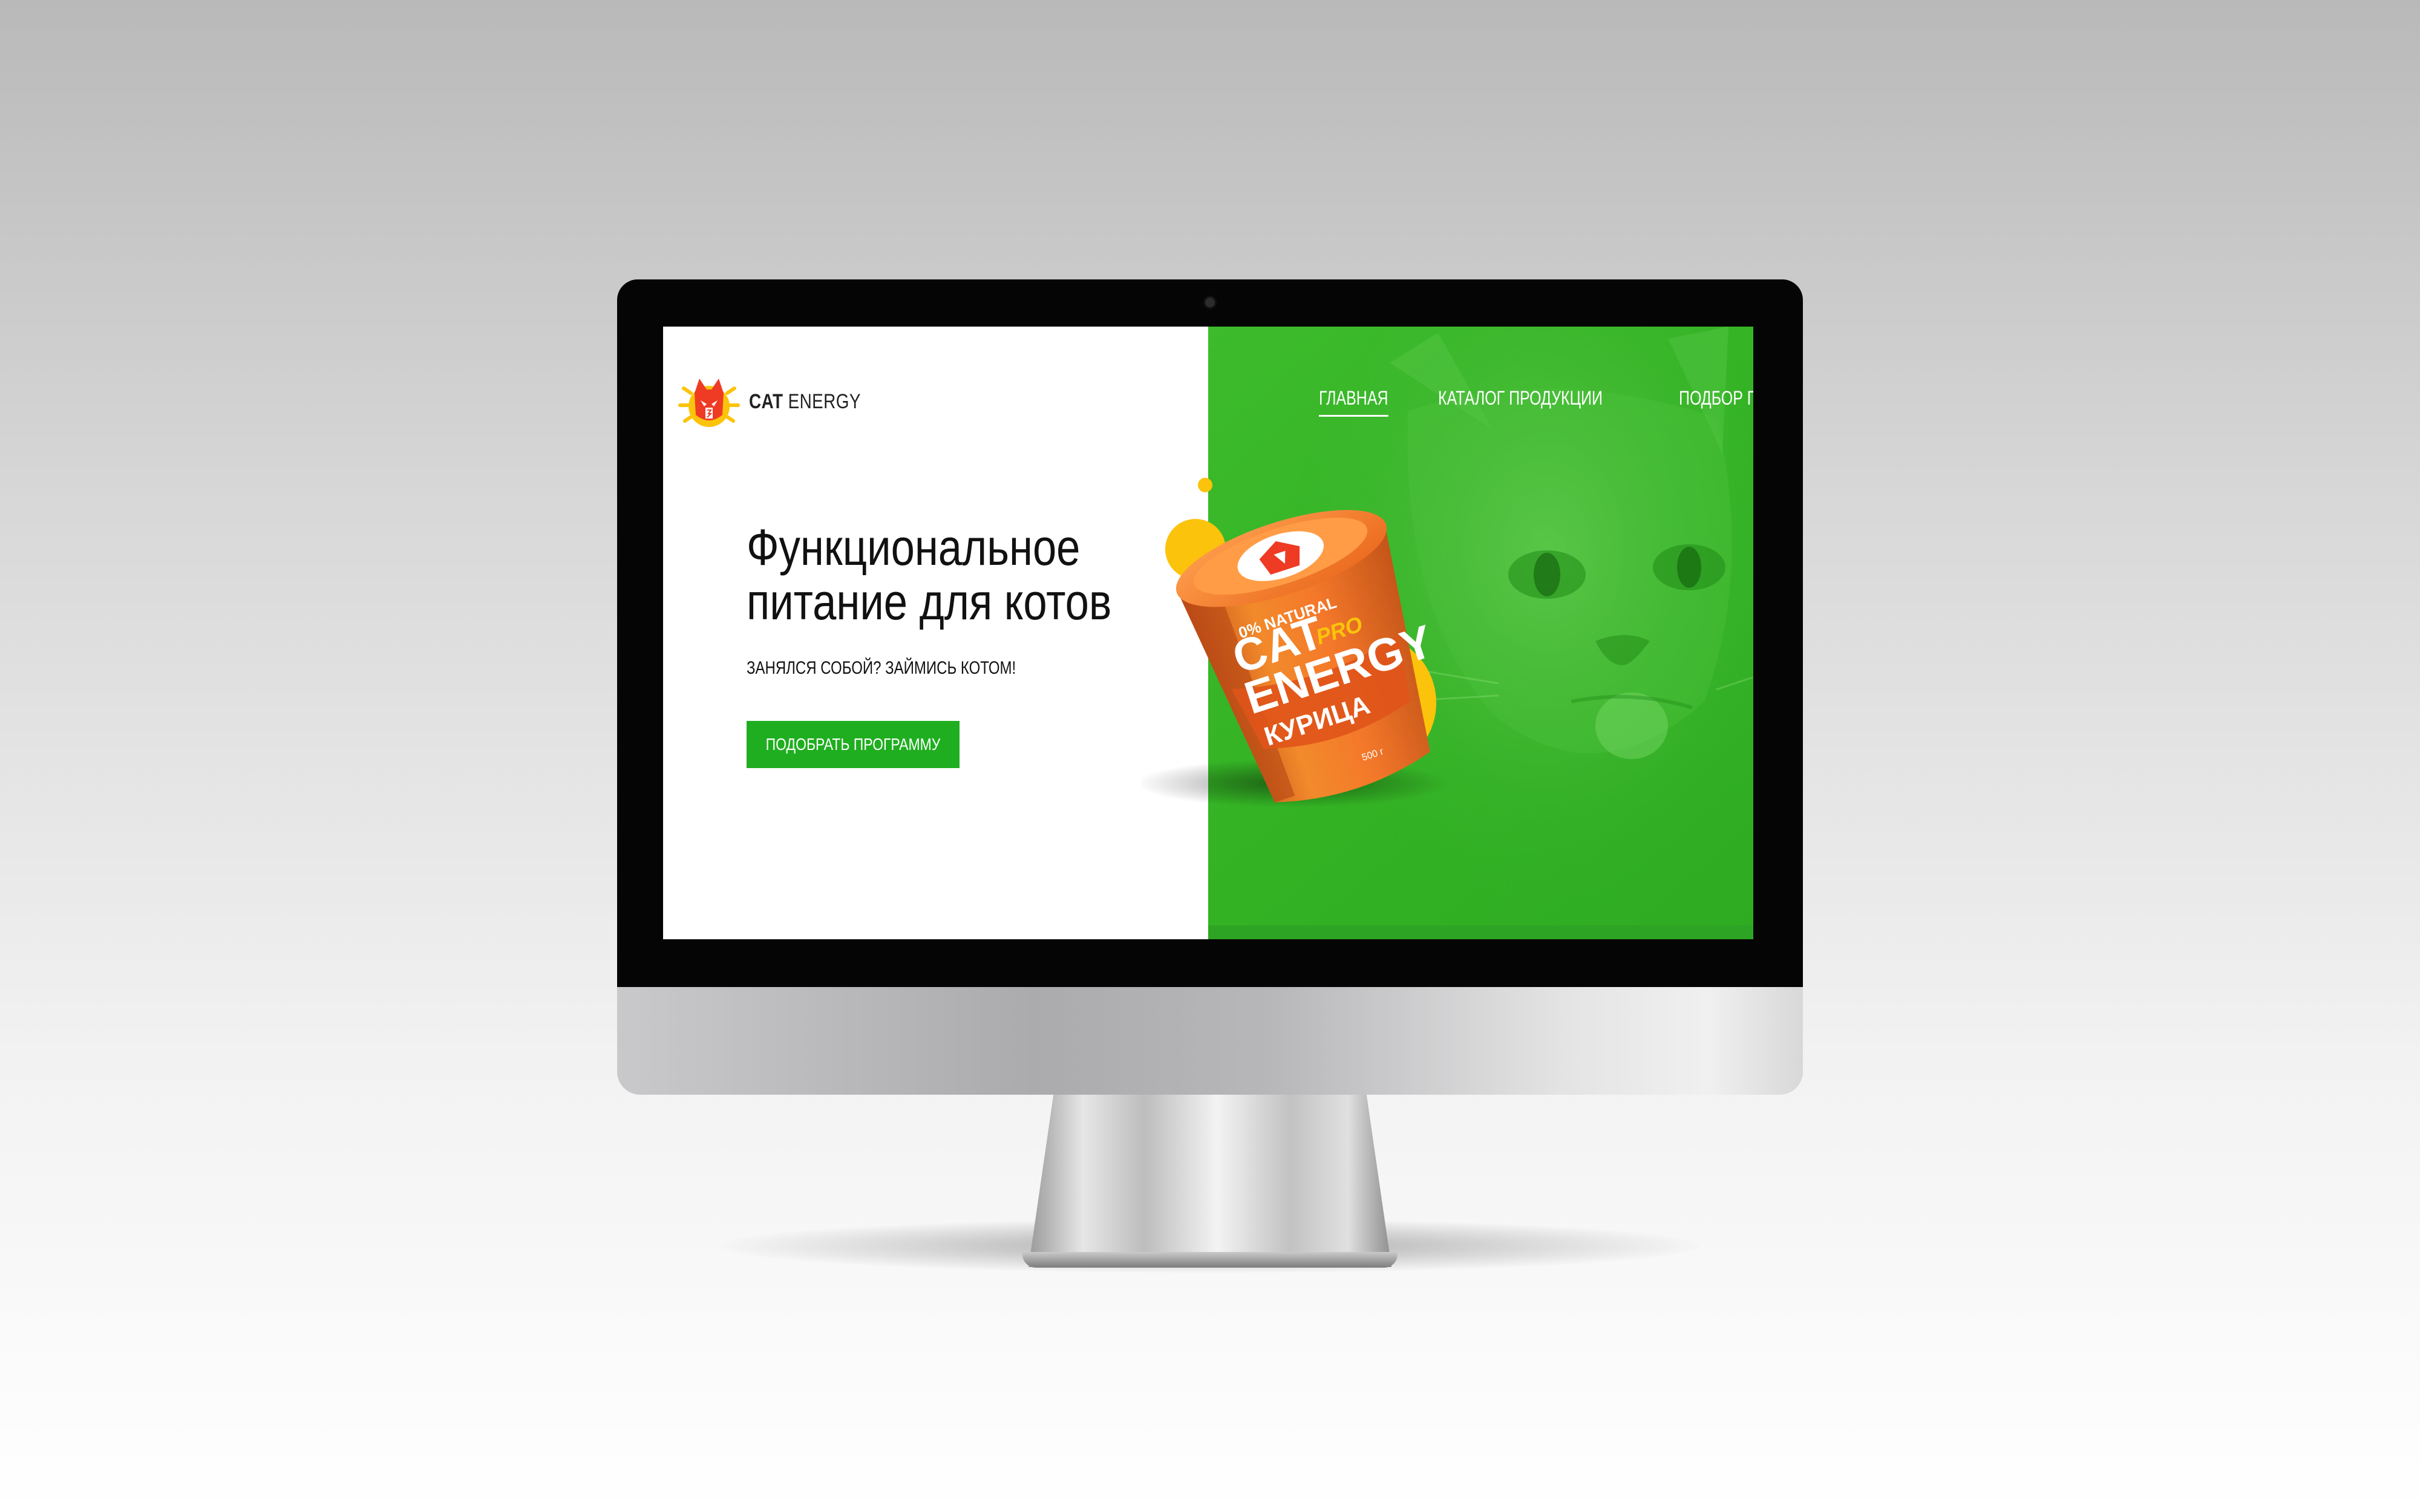 The width and height of the screenshot is (2420, 1512). I want to click on nav-item-home: ГЛАВНАЯ, so click(1353, 402).